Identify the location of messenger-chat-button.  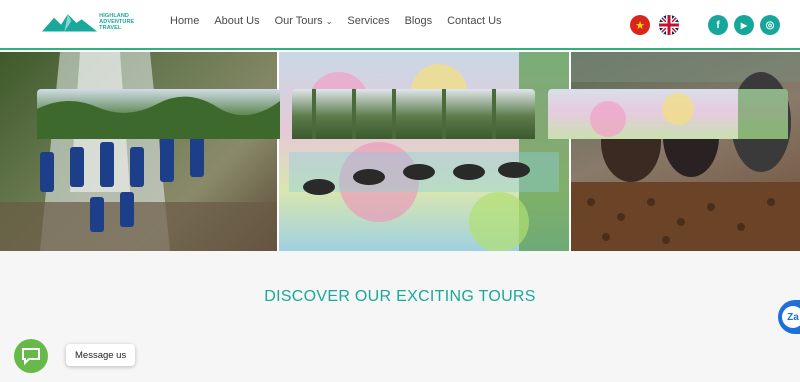
(31, 356).